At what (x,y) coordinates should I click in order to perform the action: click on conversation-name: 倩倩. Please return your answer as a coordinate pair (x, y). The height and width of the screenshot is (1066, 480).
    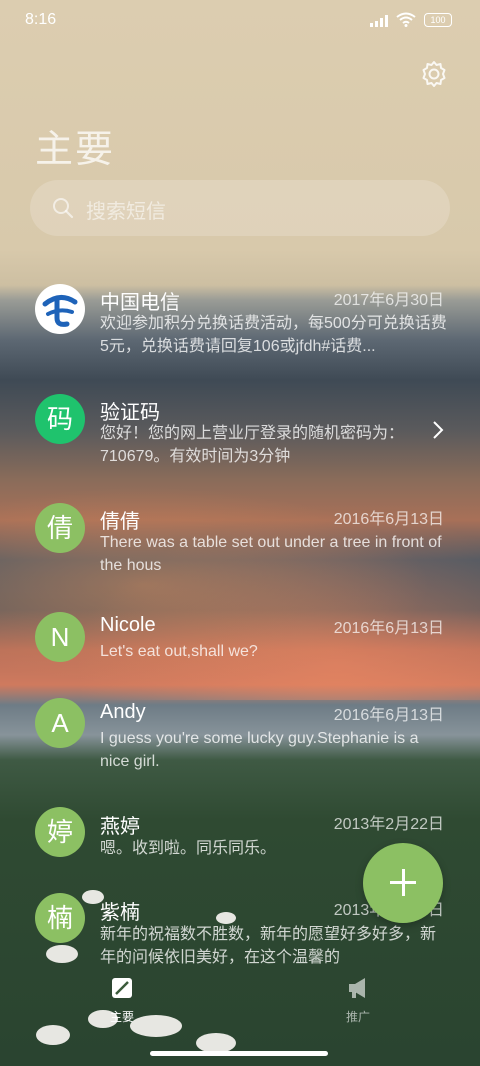
    Looking at the image, I should click on (120, 522).